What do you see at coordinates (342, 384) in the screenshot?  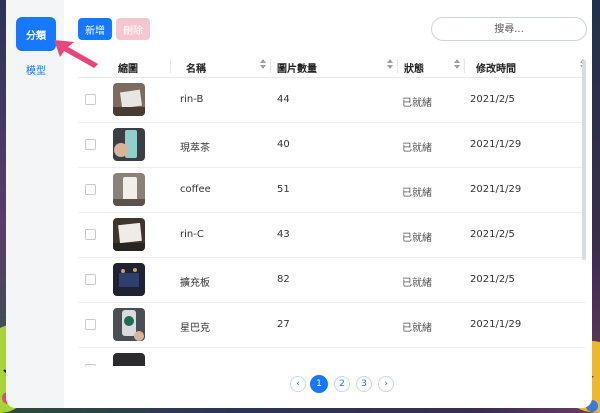 I see `page-2-button: 2` at bounding box center [342, 384].